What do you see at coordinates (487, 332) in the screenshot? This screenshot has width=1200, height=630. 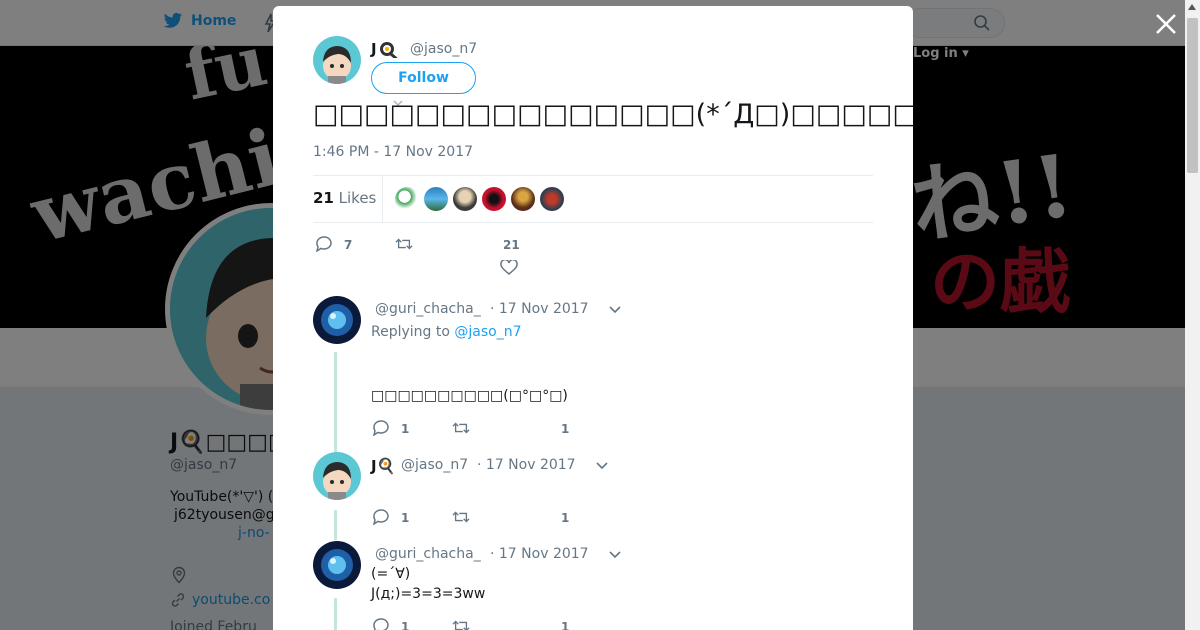 I see `replying-to-link: @jaso_n7` at bounding box center [487, 332].